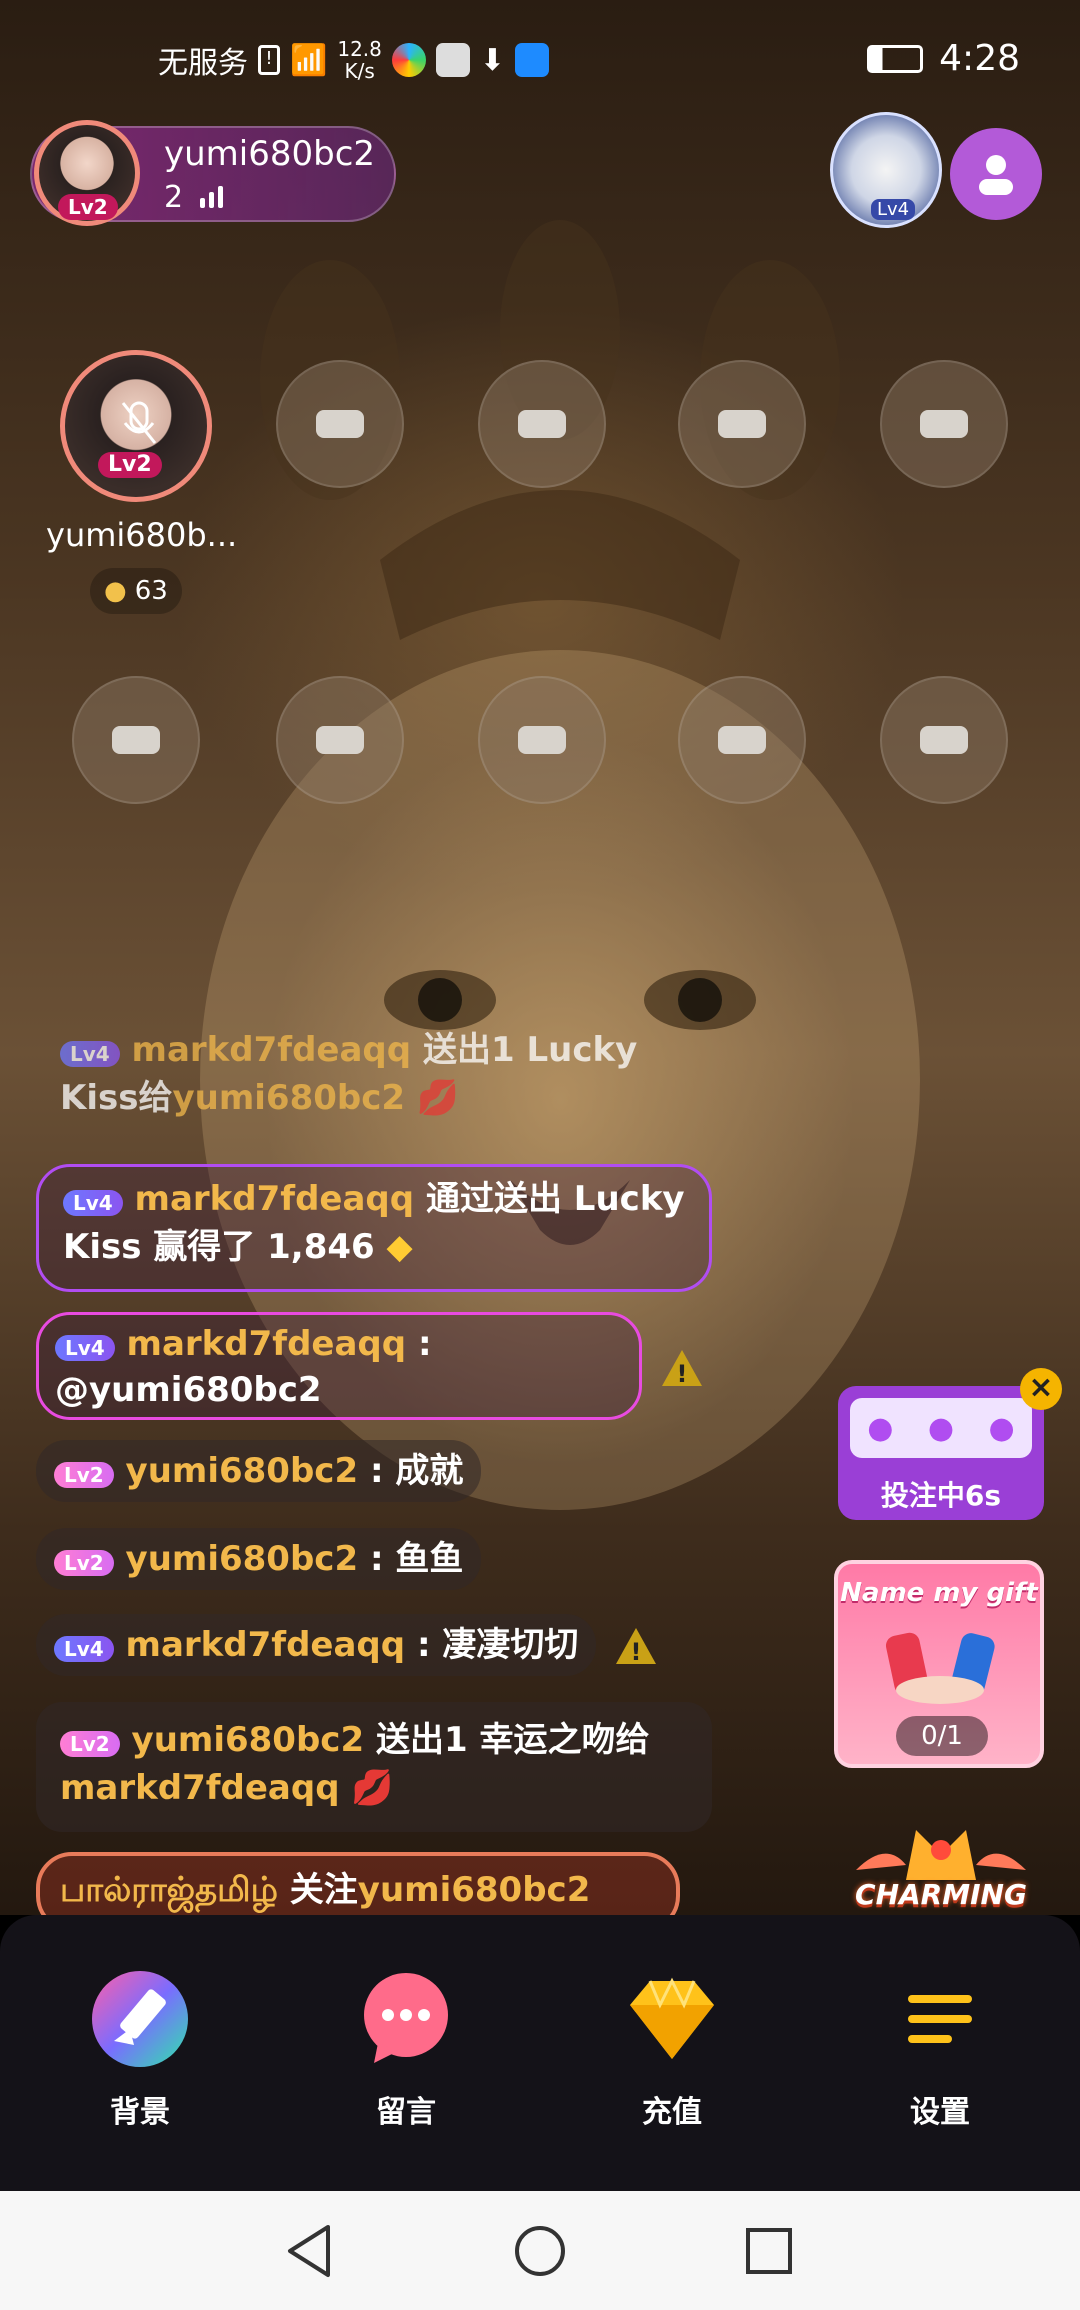 Image resolution: width=1080 pixels, height=2310 pixels. I want to click on recharge-label: 充值, so click(672, 2112).